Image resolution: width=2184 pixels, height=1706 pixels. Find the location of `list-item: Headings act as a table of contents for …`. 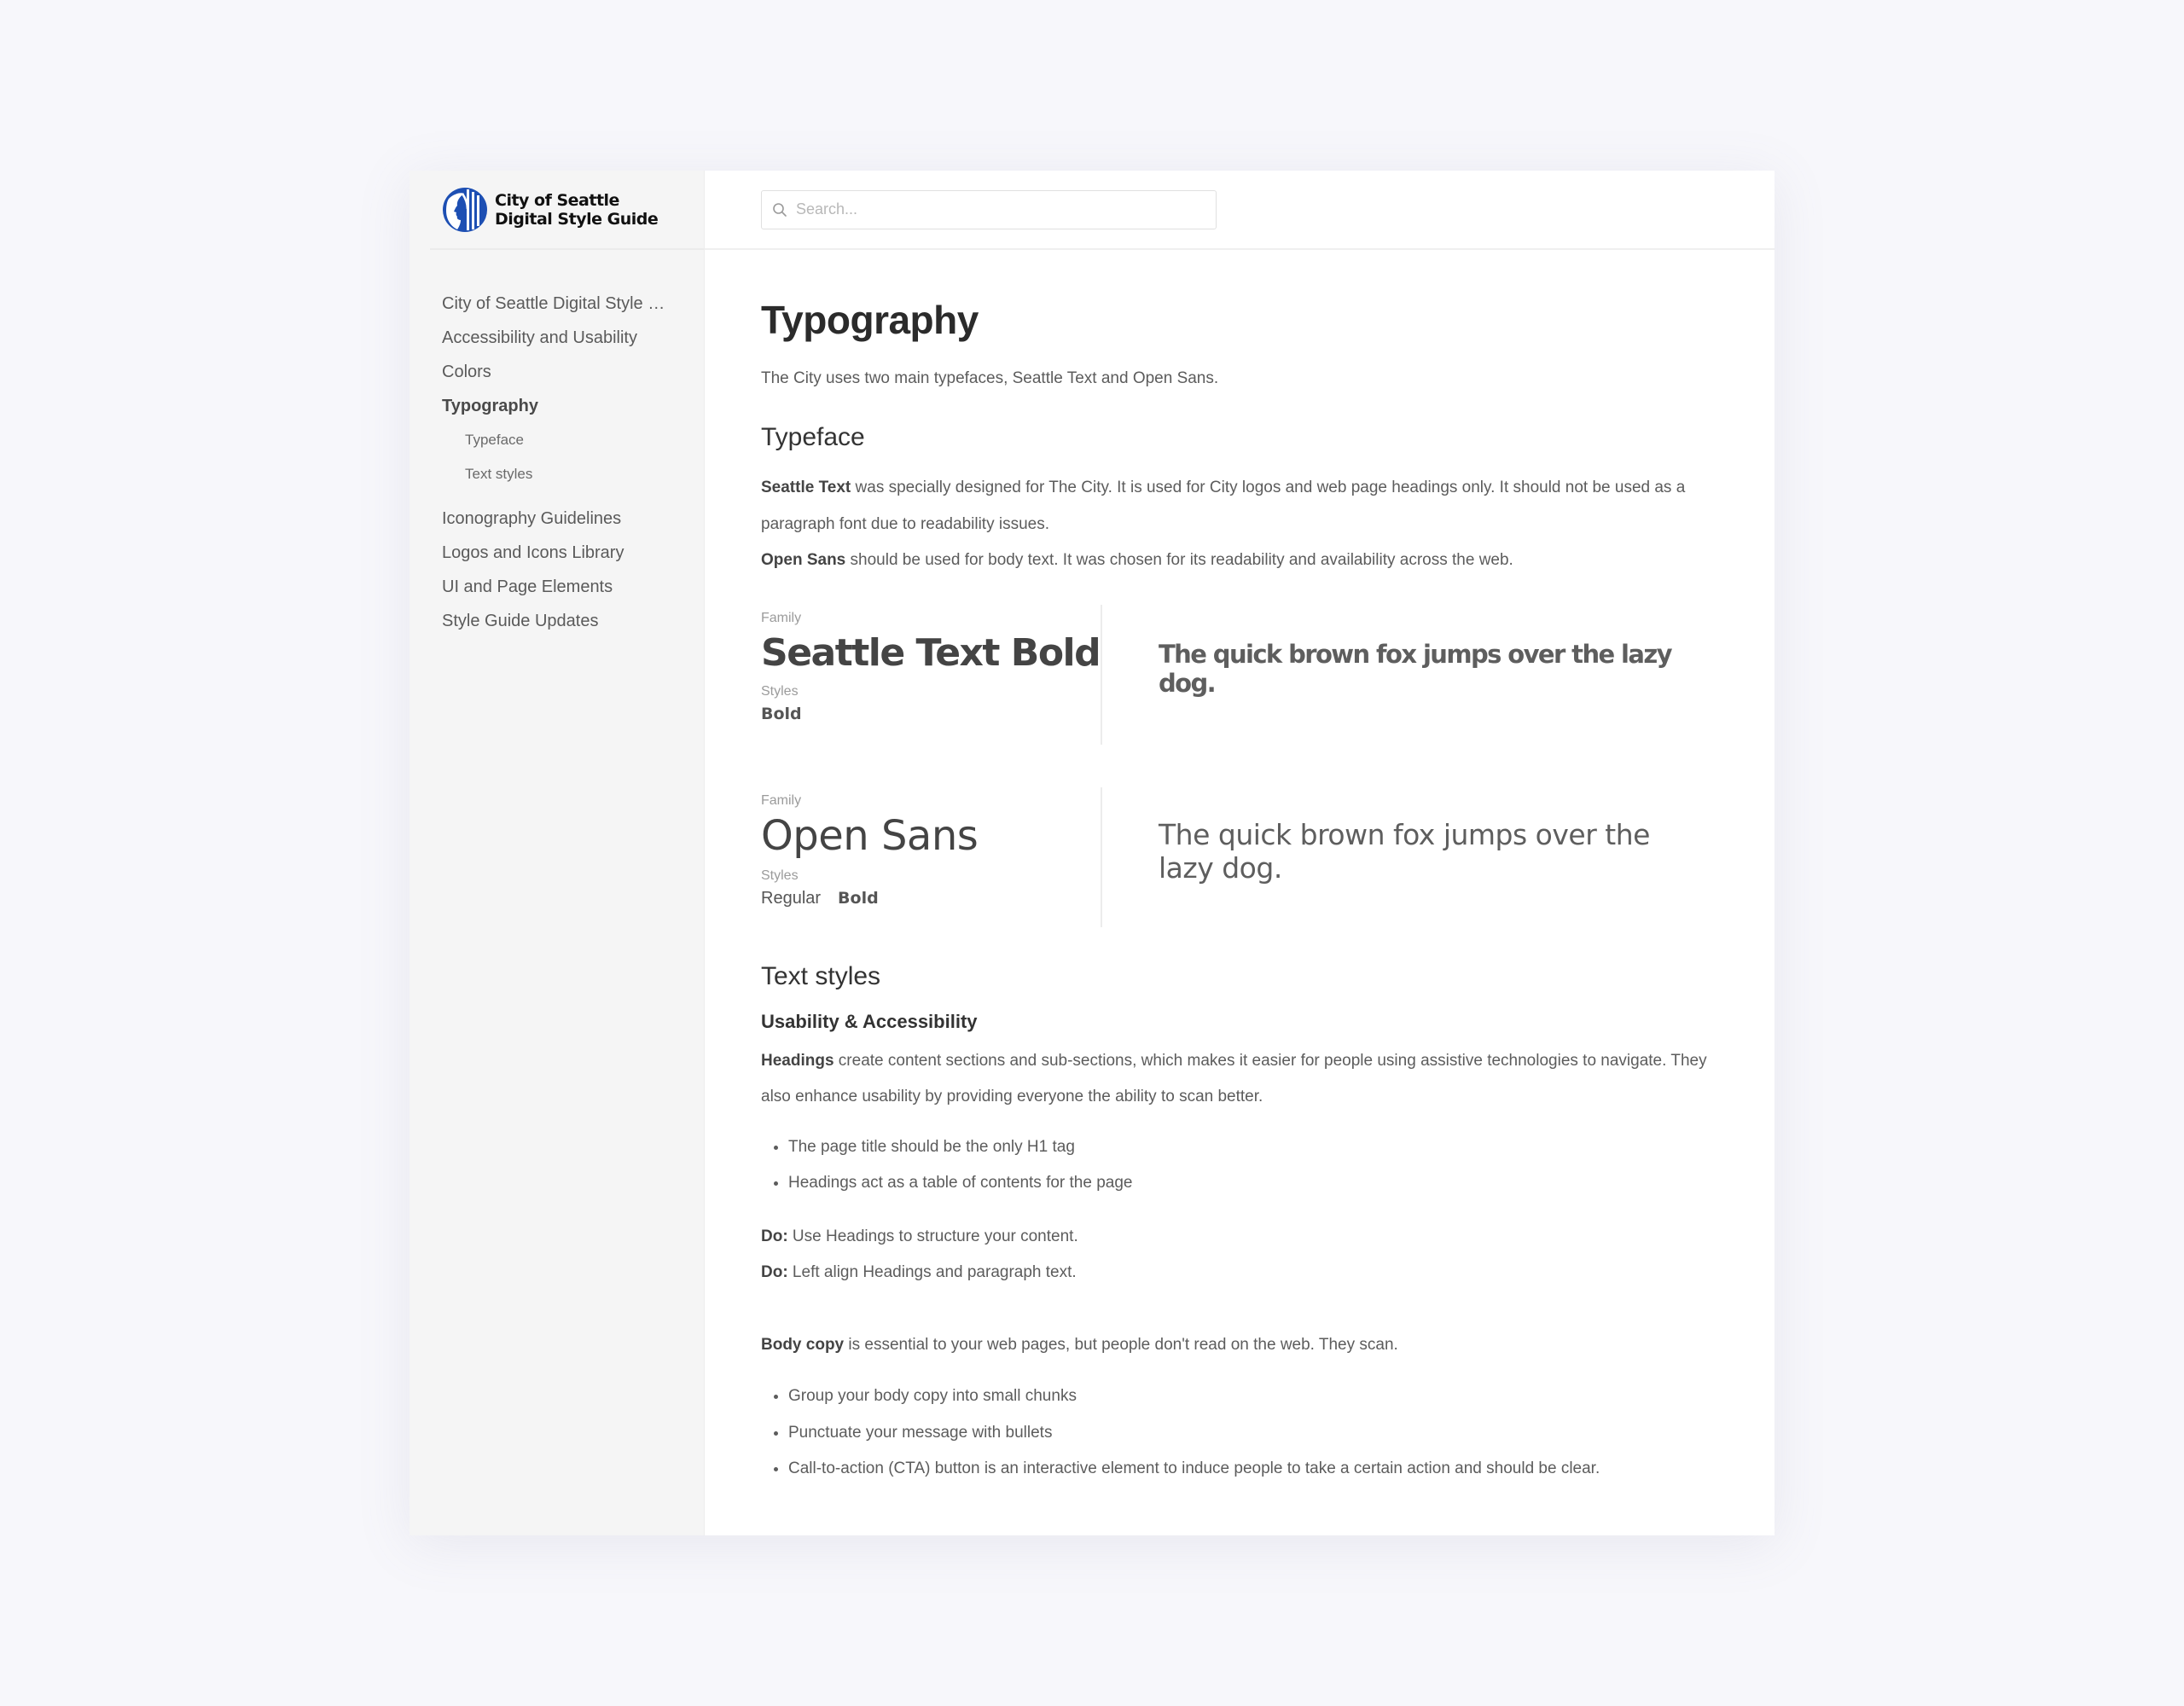

list-item: Headings act as a table of contents for … is located at coordinates (1250, 1183).